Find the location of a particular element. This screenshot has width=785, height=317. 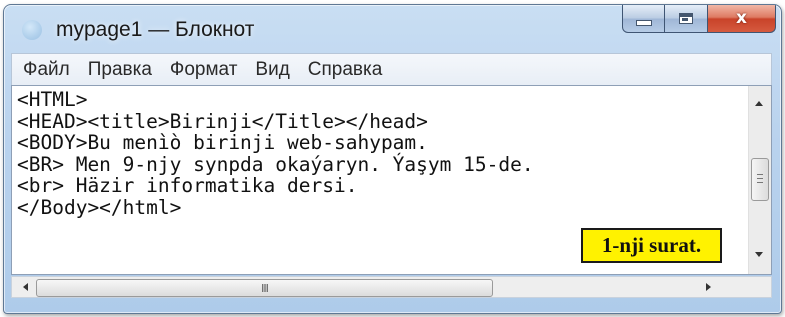

text-line: <br> Häzir informatika dersi. is located at coordinates (187, 185).